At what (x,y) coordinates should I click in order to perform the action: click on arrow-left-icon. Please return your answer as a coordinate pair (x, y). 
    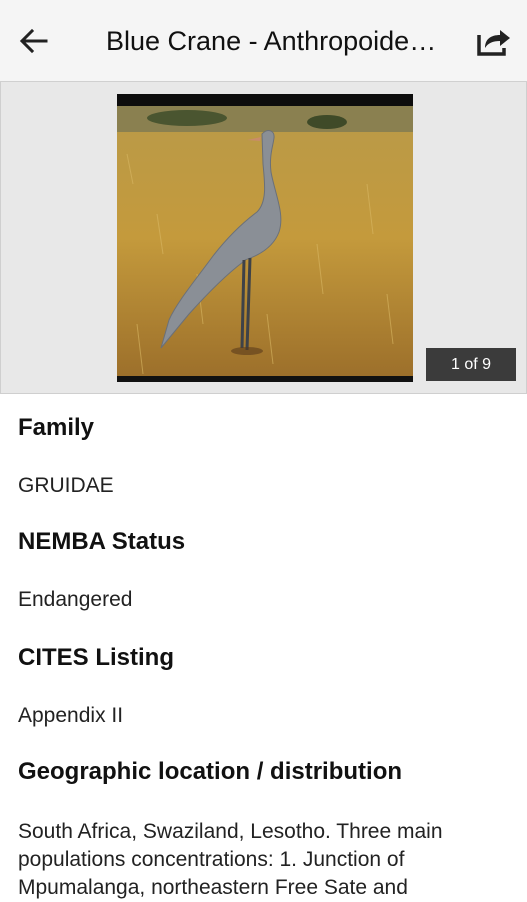
    Looking at the image, I should click on (33, 41).